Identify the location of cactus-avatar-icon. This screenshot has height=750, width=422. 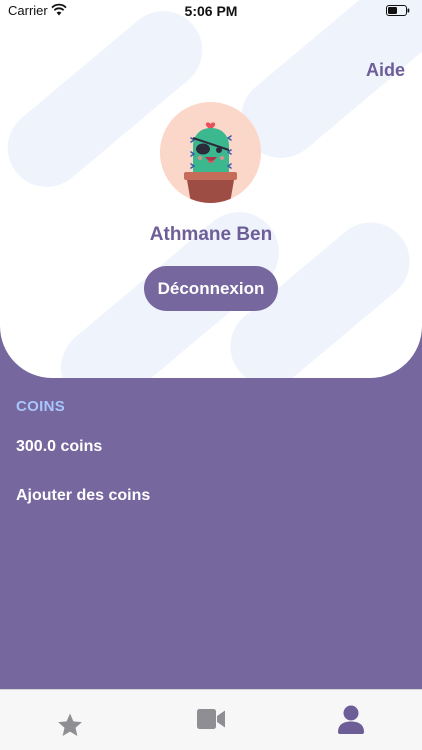
(210, 152).